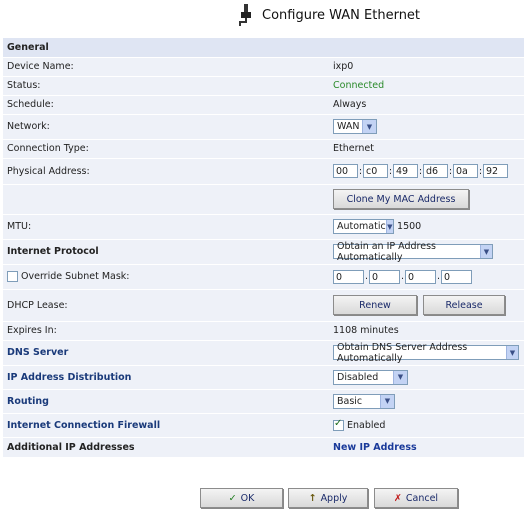  What do you see at coordinates (334, 498) in the screenshot?
I see `apply-label: Apply` at bounding box center [334, 498].